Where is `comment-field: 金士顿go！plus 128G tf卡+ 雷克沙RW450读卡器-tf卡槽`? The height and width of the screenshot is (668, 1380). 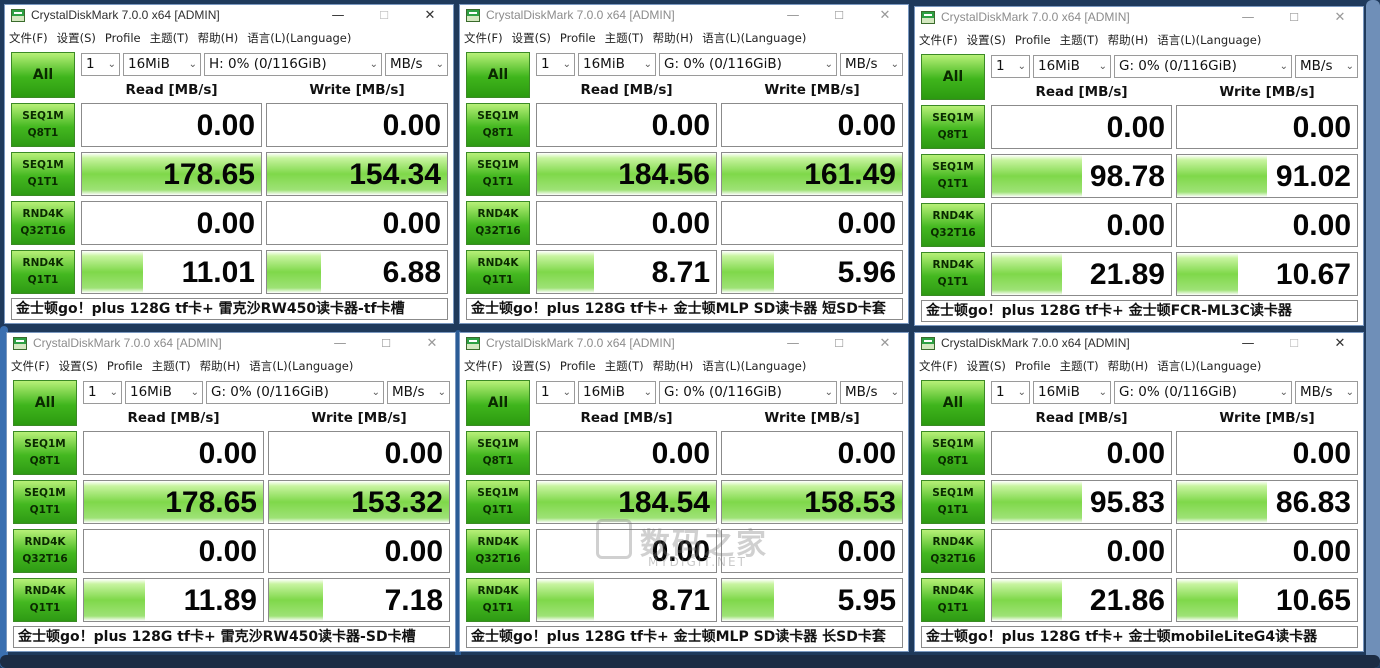 comment-field: 金士顿go！plus 128G tf卡+ 雷克沙RW450读卡器-tf卡槽 is located at coordinates (229, 309).